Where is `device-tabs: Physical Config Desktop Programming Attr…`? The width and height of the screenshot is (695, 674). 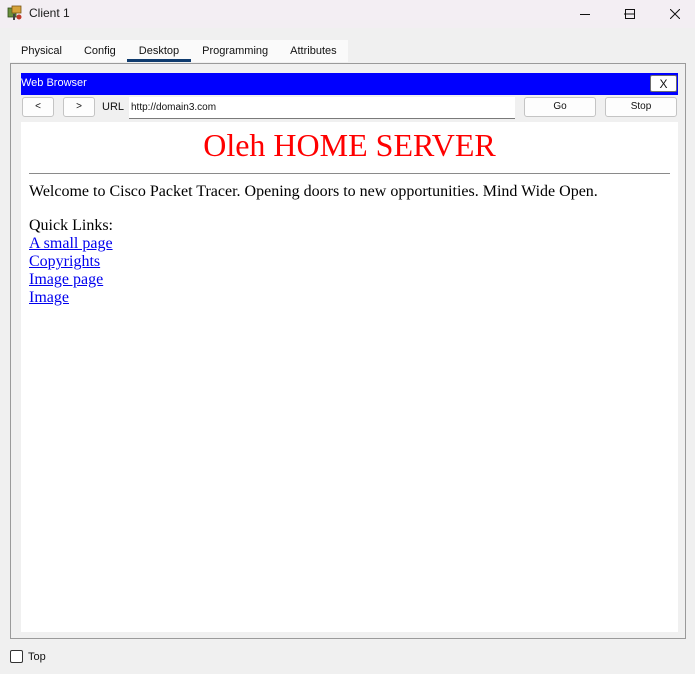
device-tabs: Physical Config Desktop Programming Attr… is located at coordinates (179, 51).